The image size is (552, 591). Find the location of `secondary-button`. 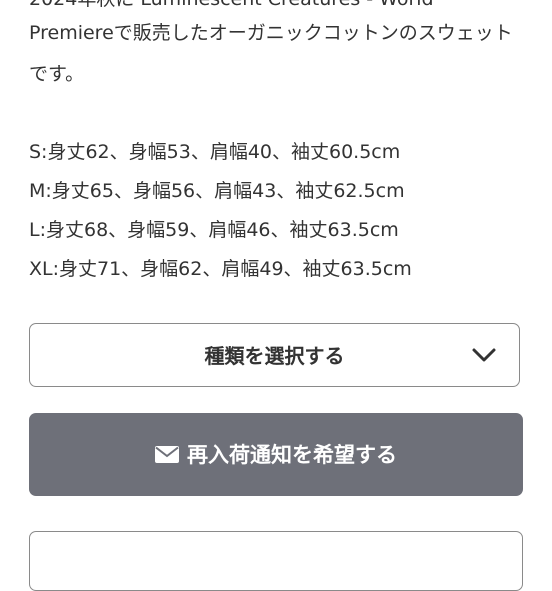

secondary-button is located at coordinates (276, 561).